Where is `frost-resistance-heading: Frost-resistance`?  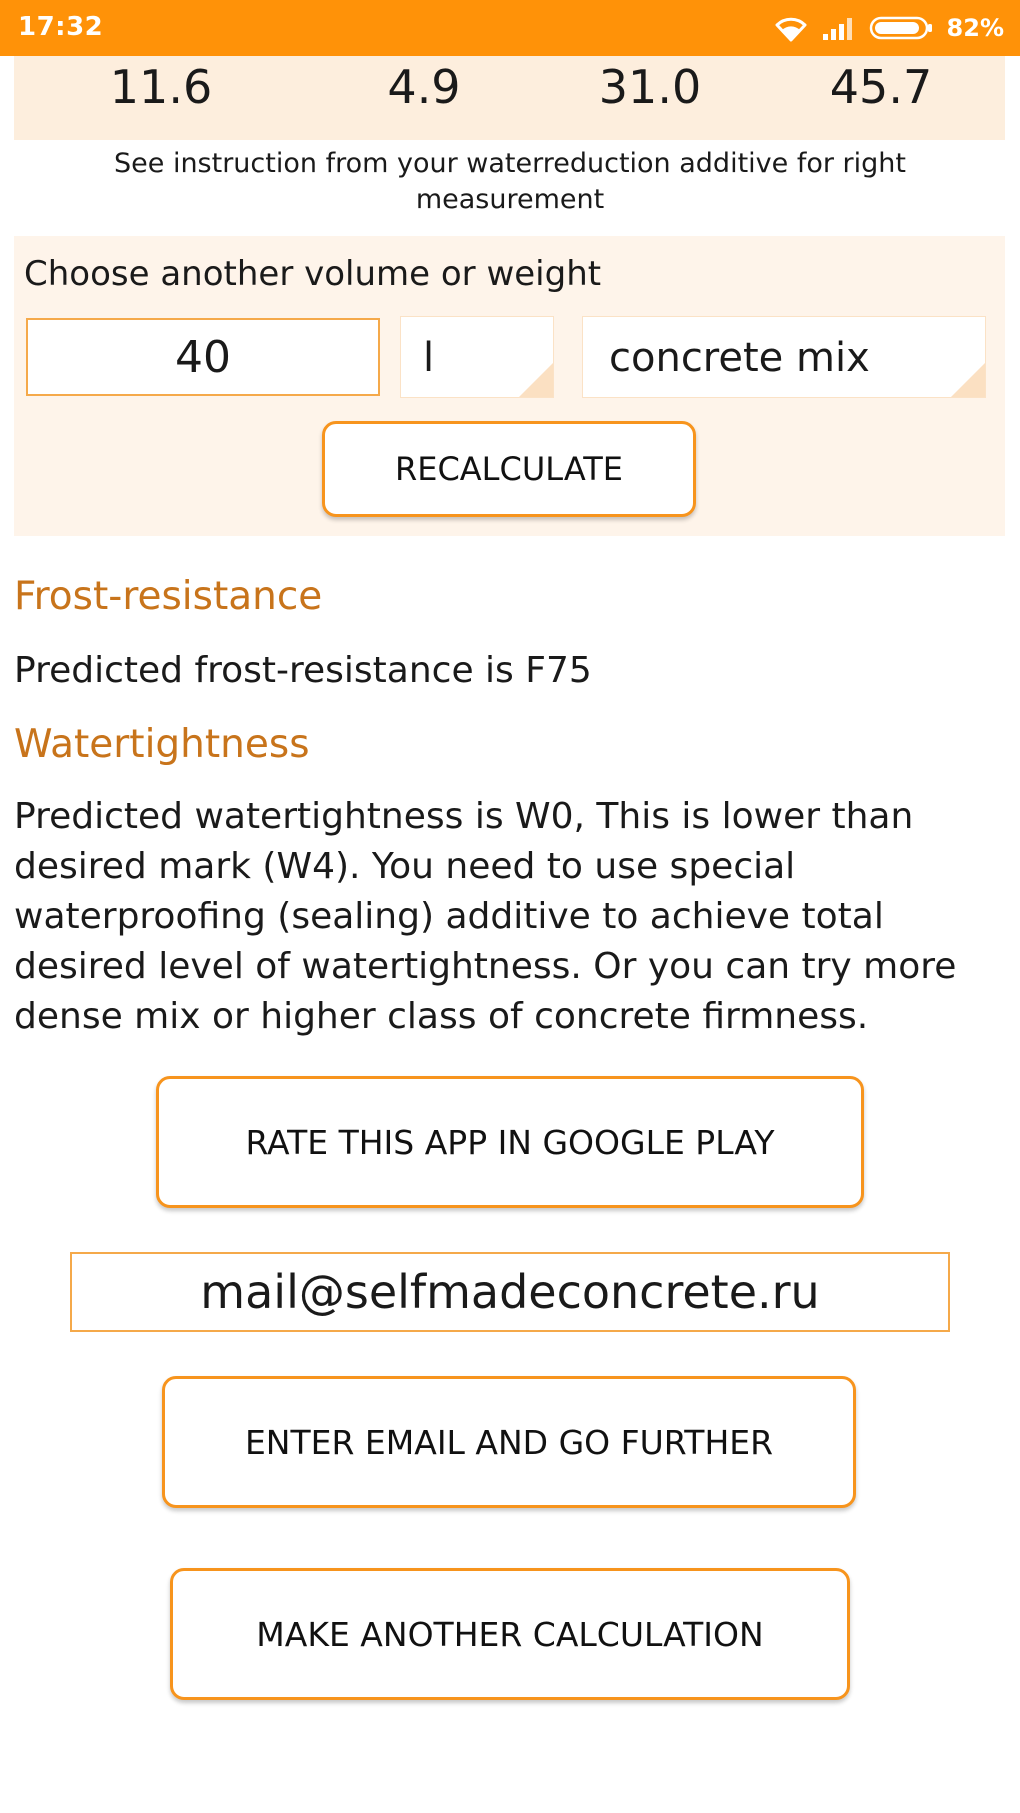
frost-resistance-heading: Frost-resistance is located at coordinates (168, 596).